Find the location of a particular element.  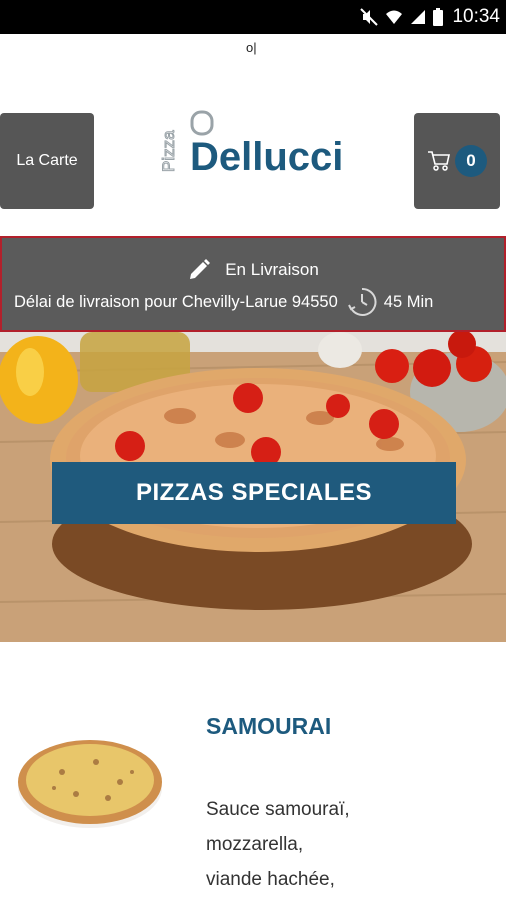

logo-pizza-text: Pizza is located at coordinates (169, 151).